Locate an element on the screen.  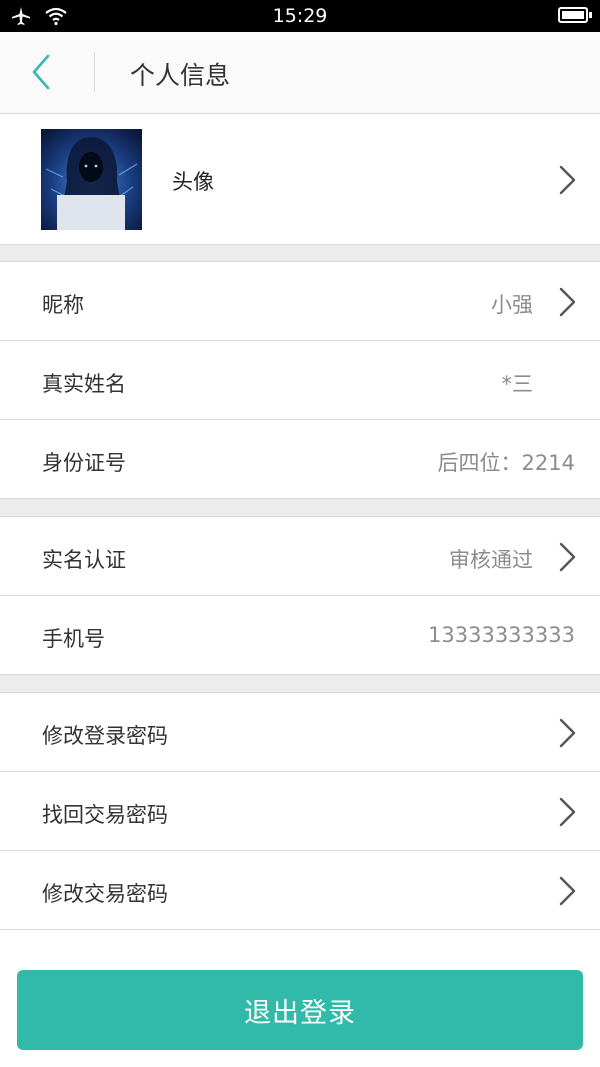
phone-value: 13333333333 is located at coordinates (501, 635).